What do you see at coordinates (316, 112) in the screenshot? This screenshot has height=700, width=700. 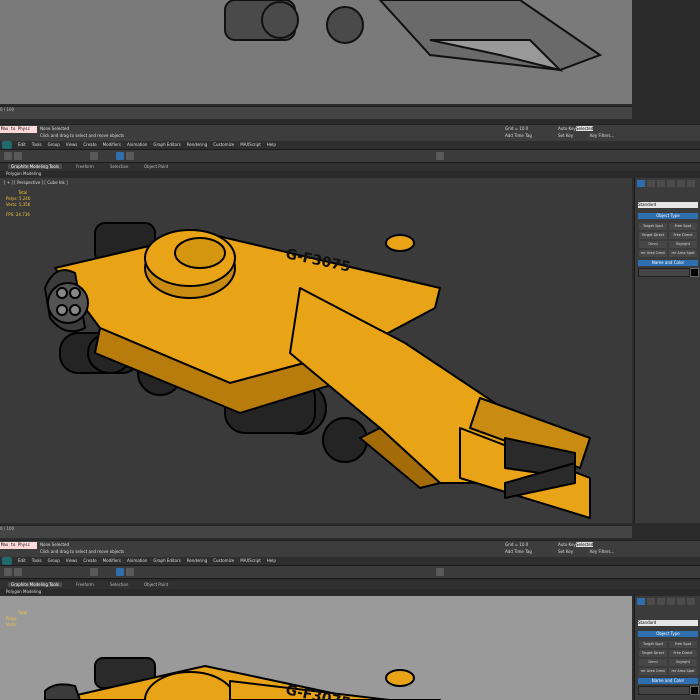 I see `timeline-top: 0 / 100` at bounding box center [316, 112].